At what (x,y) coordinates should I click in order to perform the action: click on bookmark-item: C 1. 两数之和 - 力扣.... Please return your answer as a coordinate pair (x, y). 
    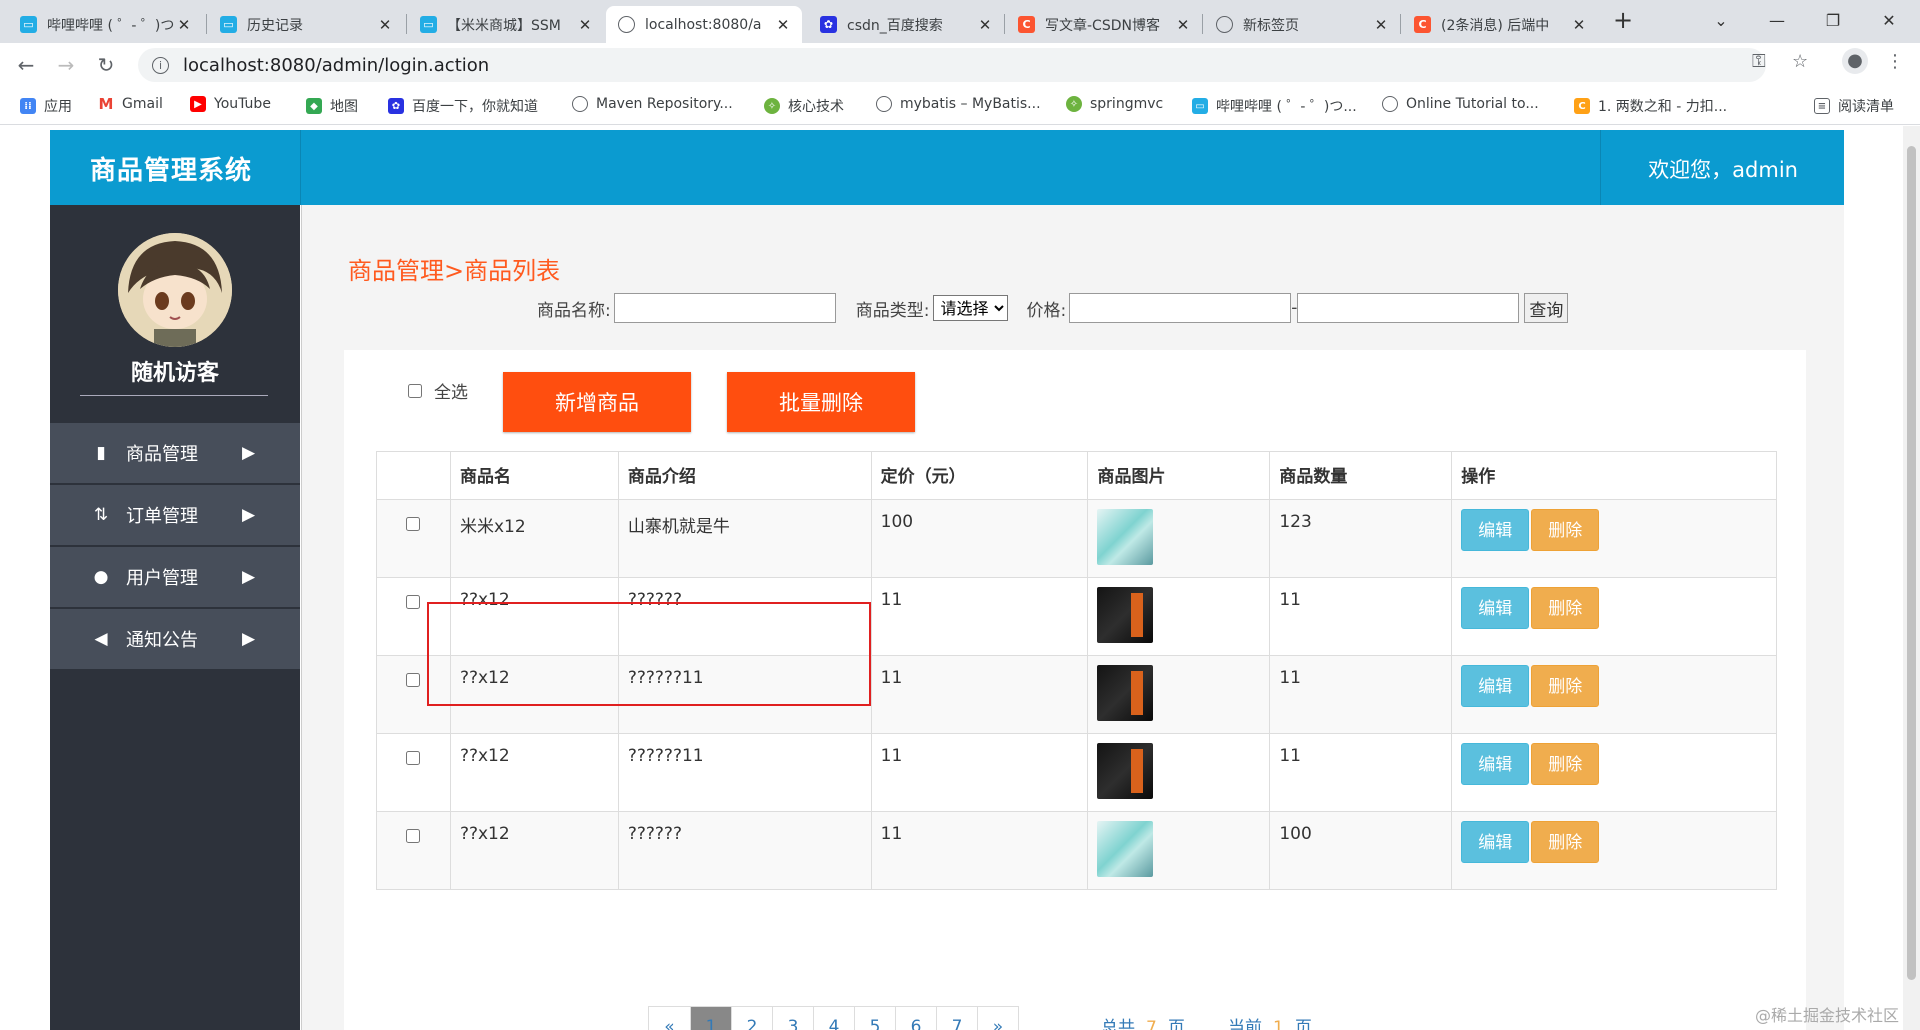
    Looking at the image, I should click on (1650, 106).